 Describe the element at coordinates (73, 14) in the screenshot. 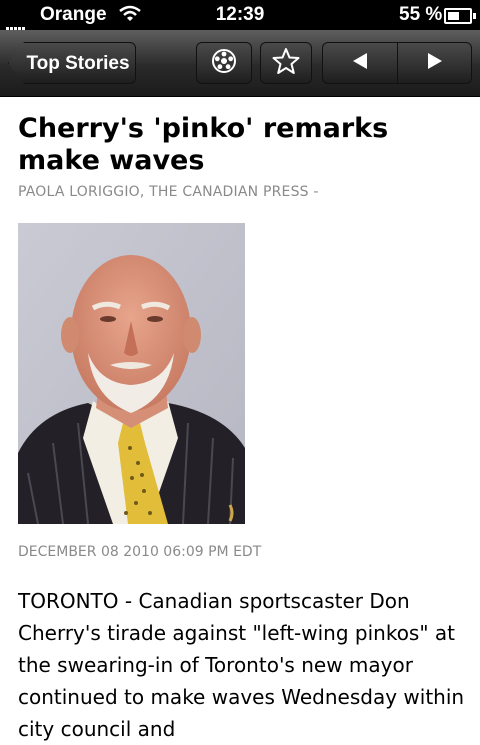

I see `carrier-name: Orange` at that location.